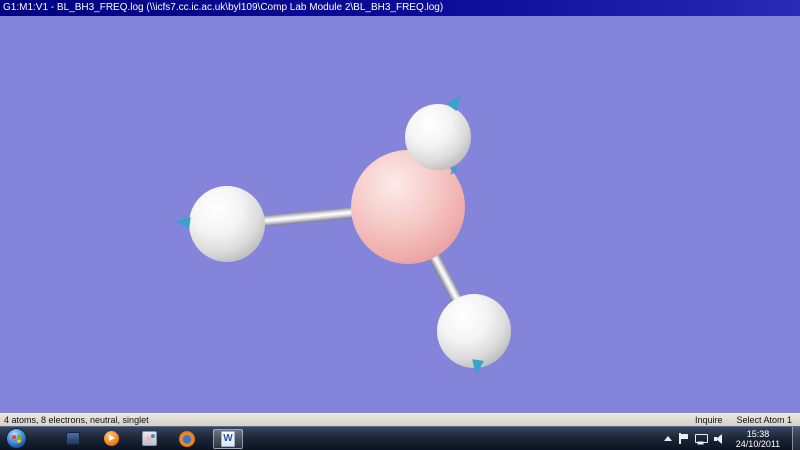 This screenshot has width=800, height=450. I want to click on hidden-icons-arrow-icon, so click(668, 438).